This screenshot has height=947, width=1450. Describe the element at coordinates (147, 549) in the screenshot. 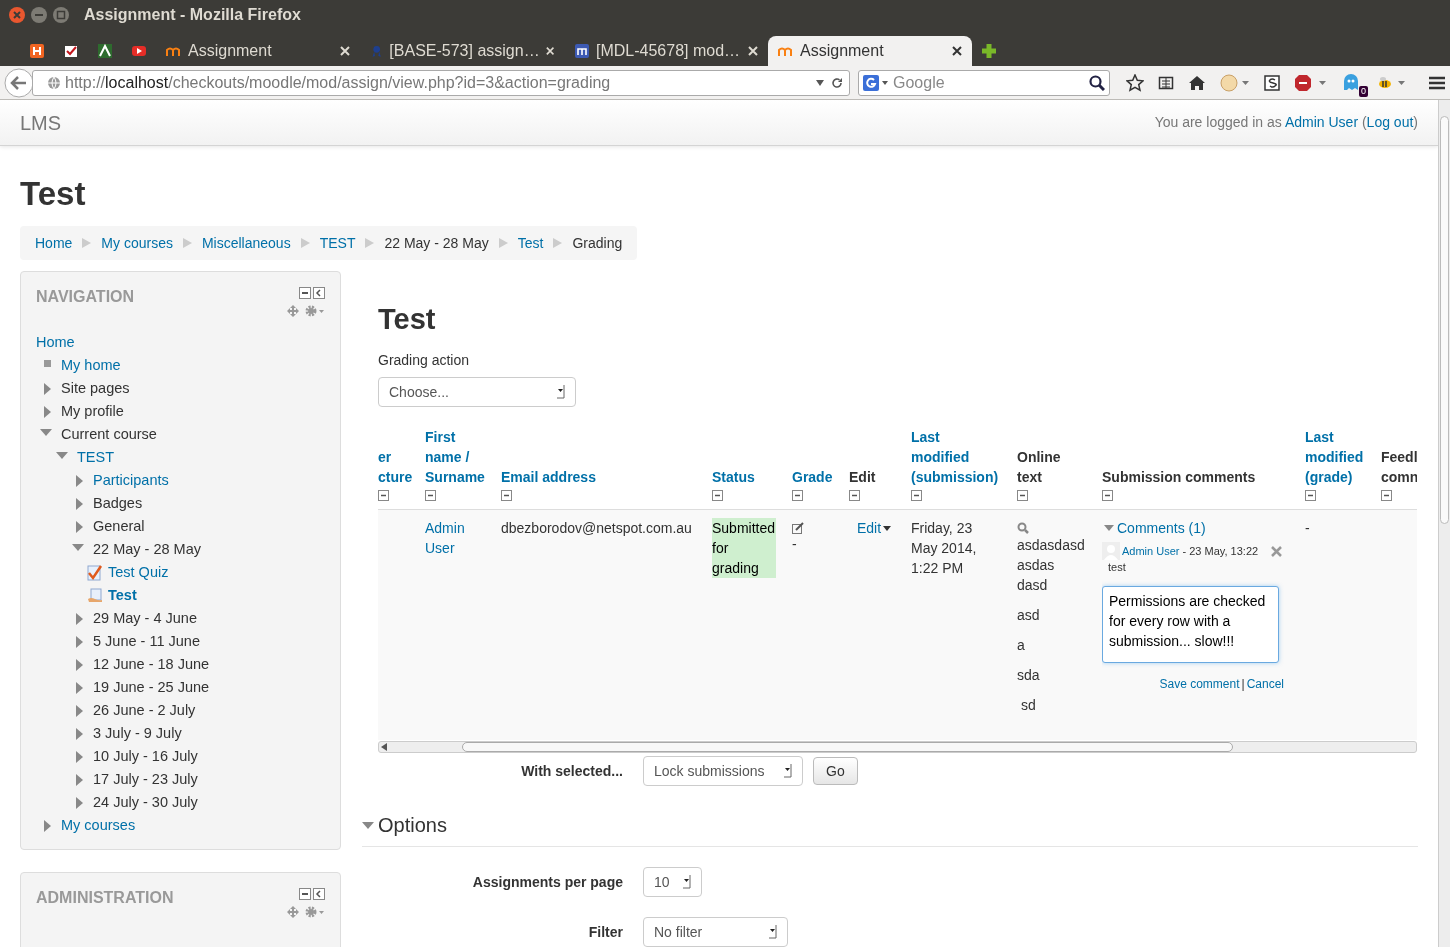

I see `nav-item: 22 May - 28 May` at that location.